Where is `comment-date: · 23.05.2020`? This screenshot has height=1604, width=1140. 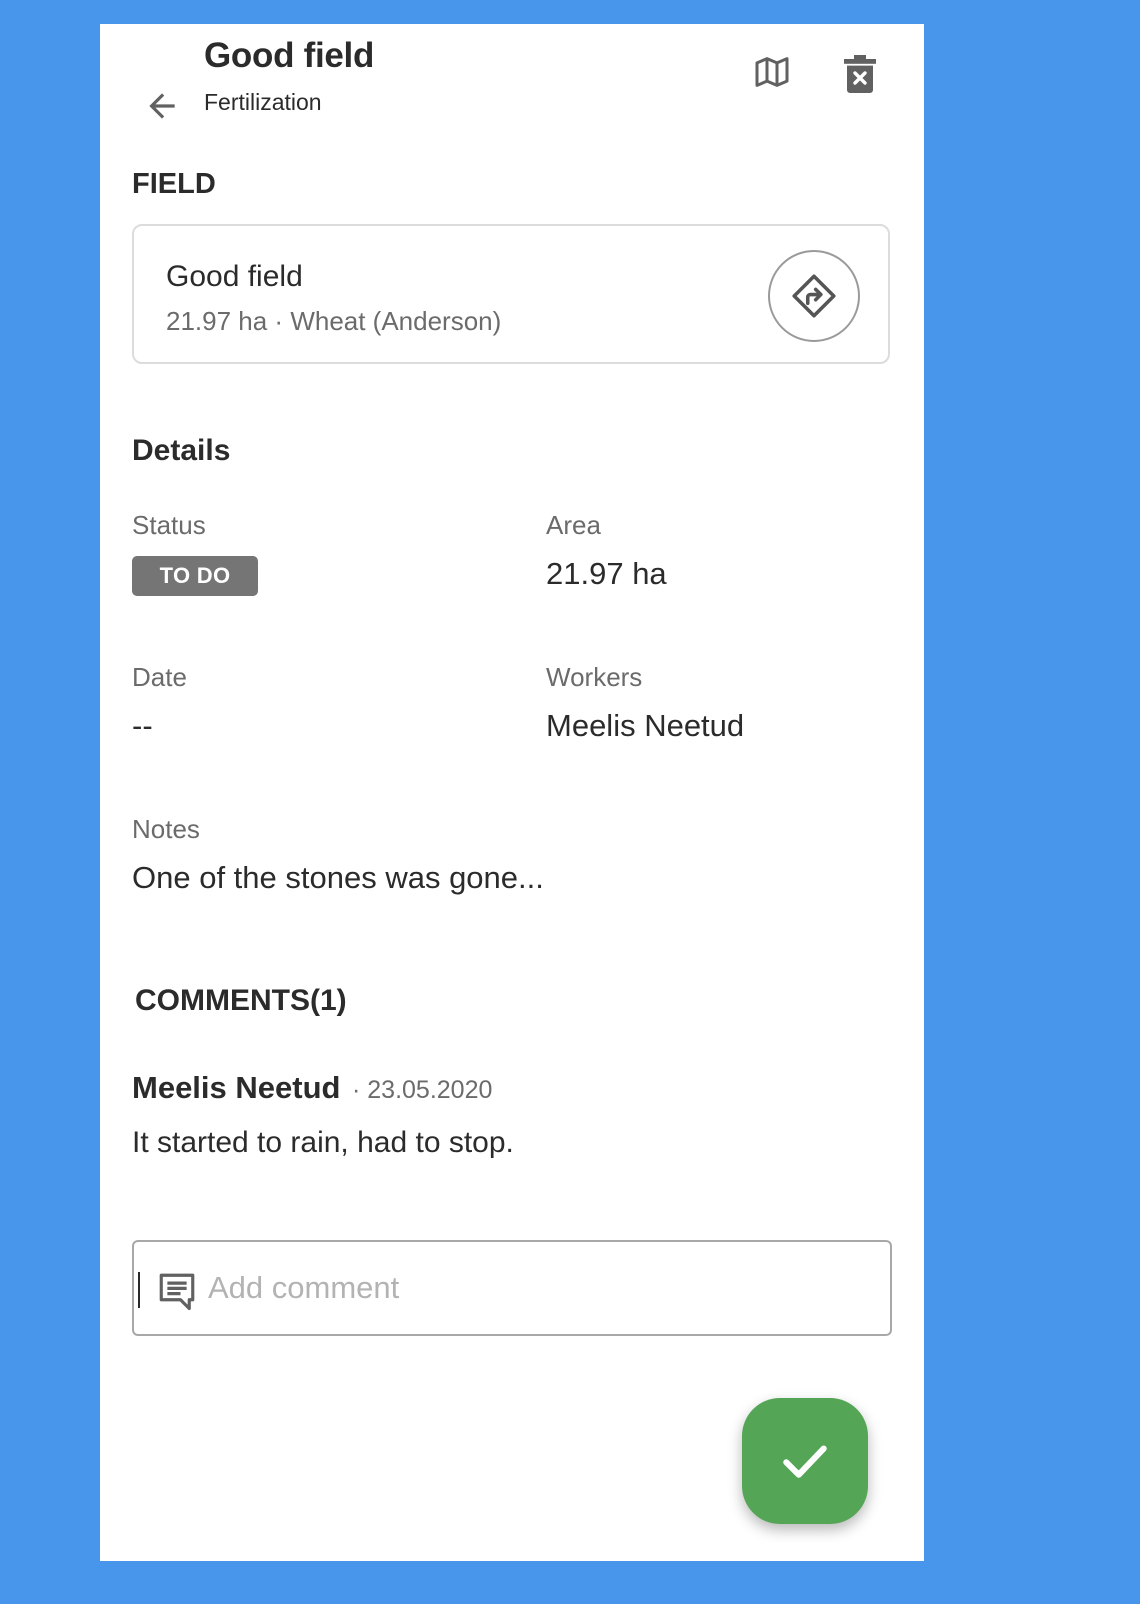
comment-date: · 23.05.2020 is located at coordinates (422, 1090).